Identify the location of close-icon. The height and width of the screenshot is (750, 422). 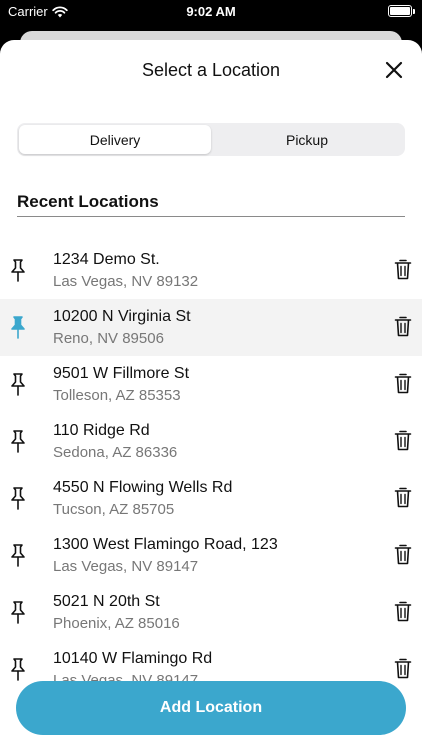
(394, 70).